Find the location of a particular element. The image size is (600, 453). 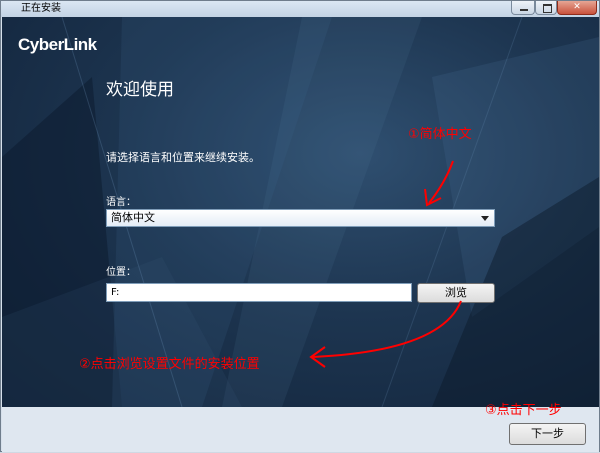

location-label: 位置： is located at coordinates (121, 272).